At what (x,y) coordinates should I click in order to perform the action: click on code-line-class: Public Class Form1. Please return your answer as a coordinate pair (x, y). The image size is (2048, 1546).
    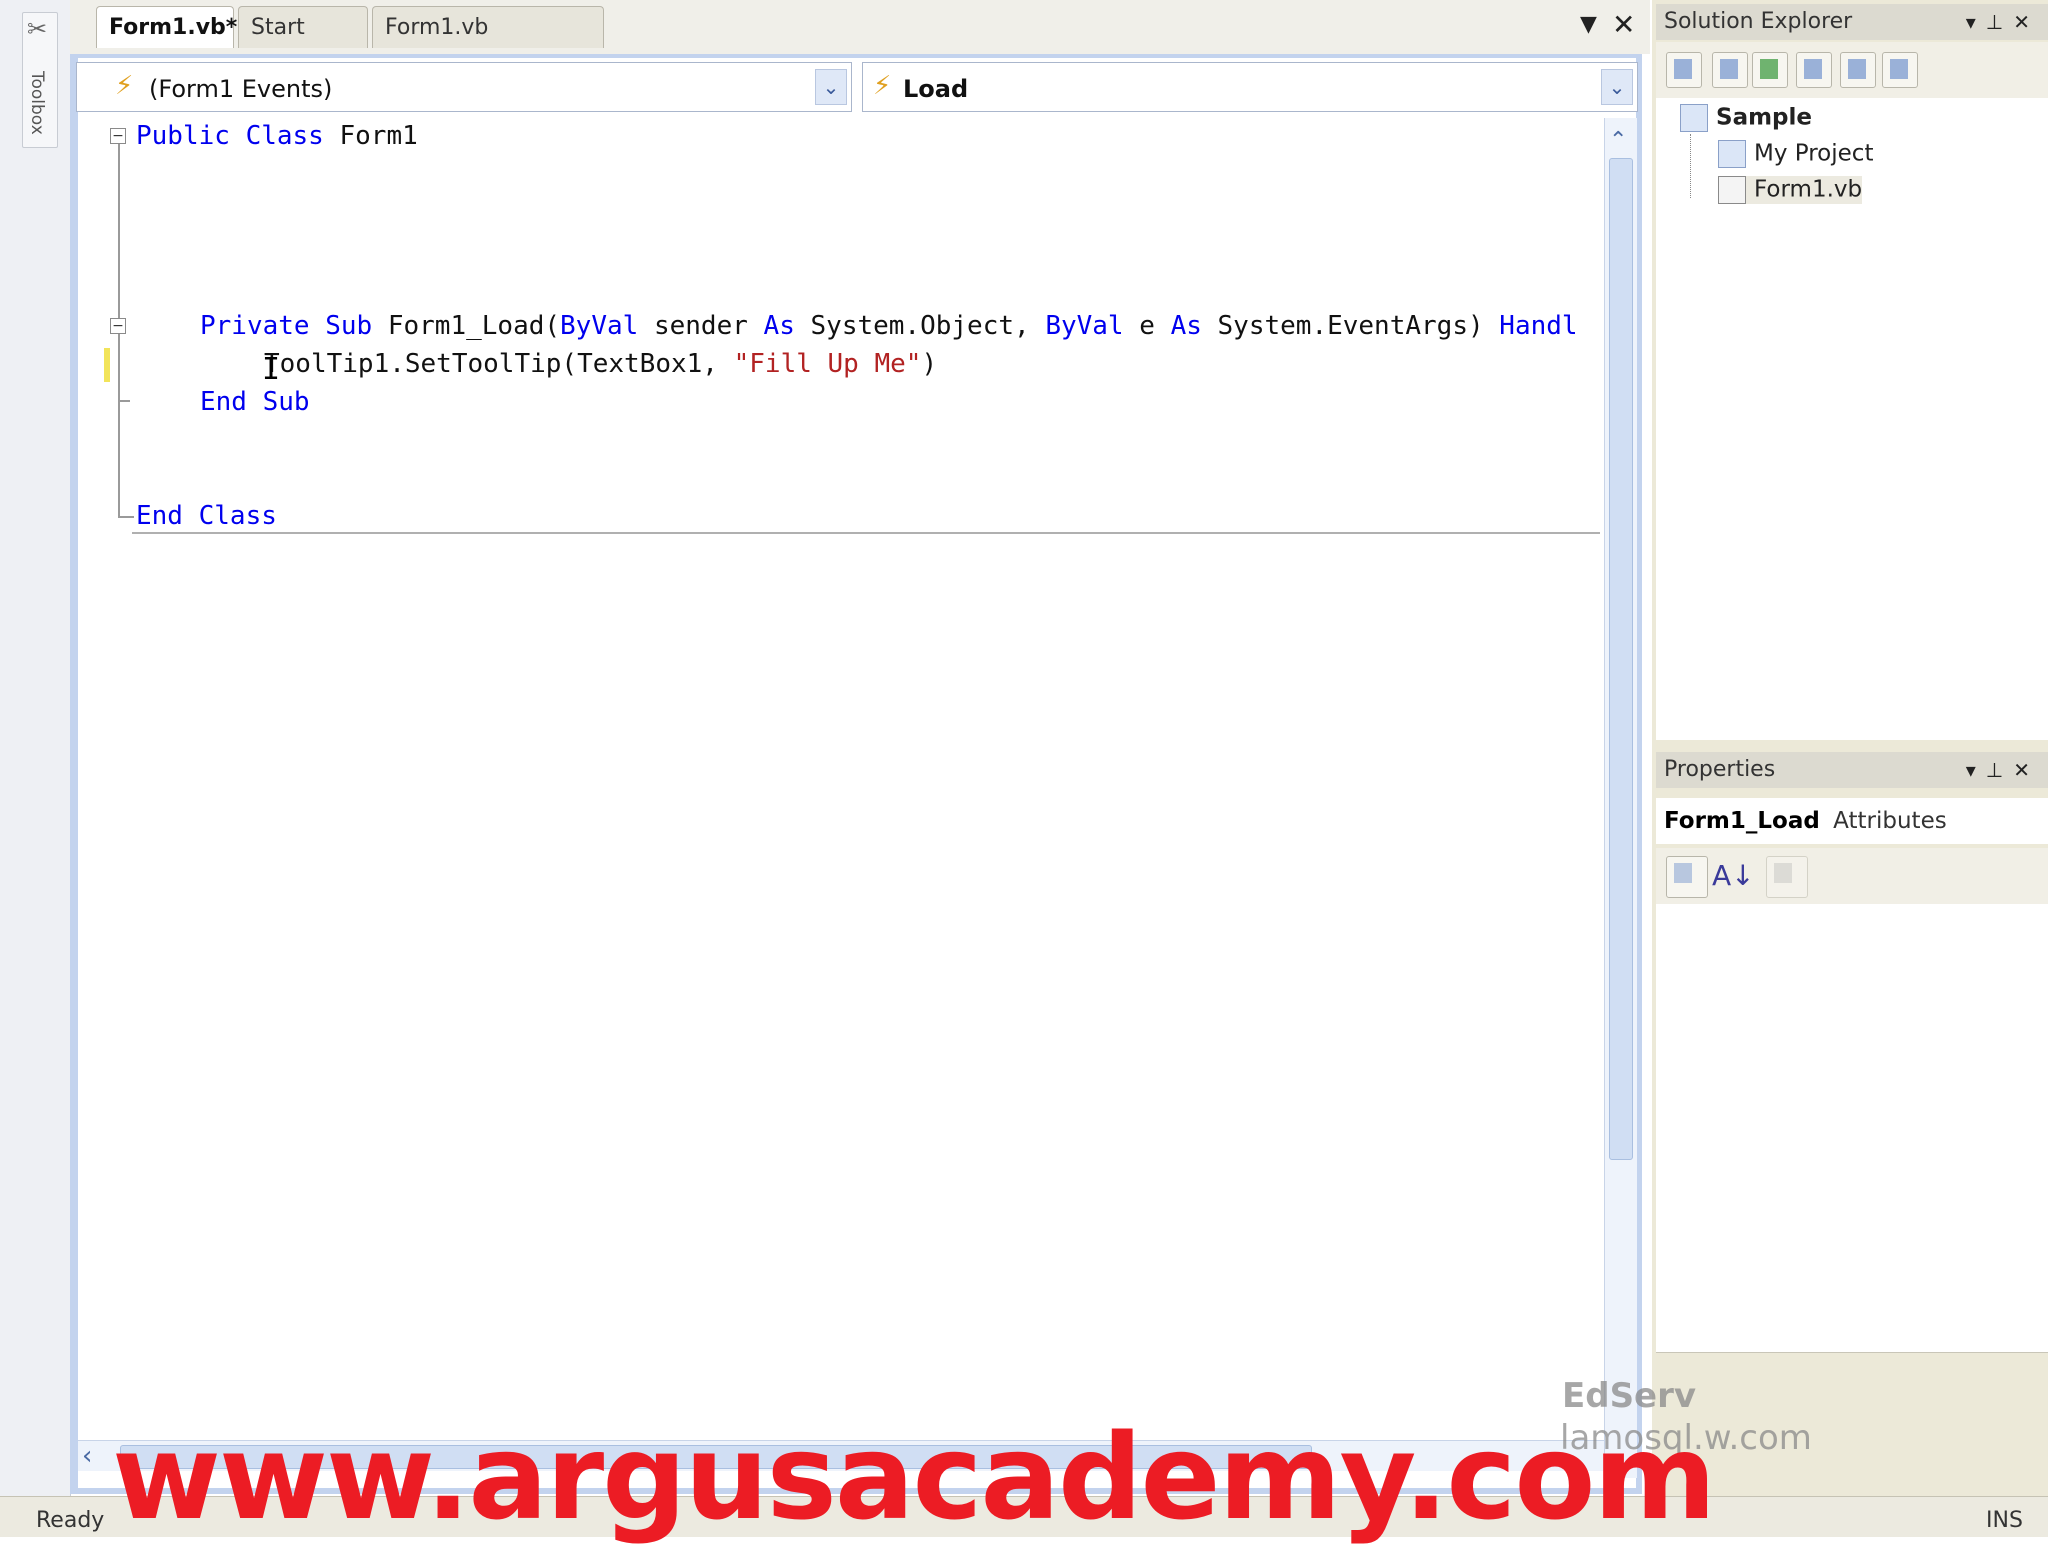
    Looking at the image, I should click on (277, 136).